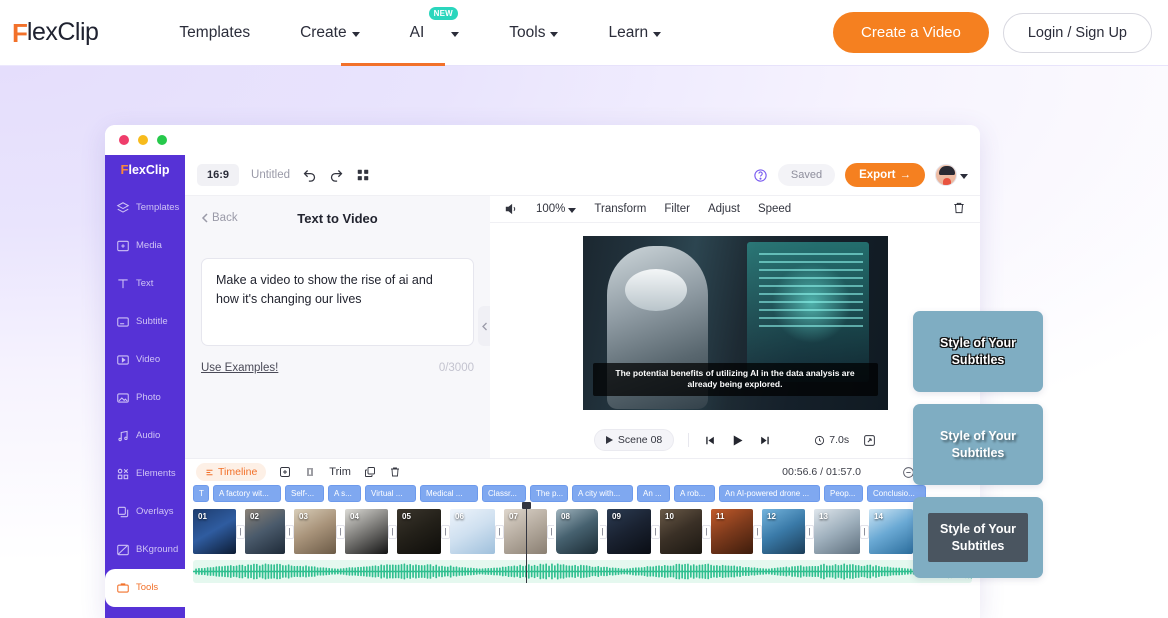 This screenshot has width=1168, height=618. What do you see at coordinates (145, 512) in the screenshot?
I see `sidebar-item-overlays: Overlays` at bounding box center [145, 512].